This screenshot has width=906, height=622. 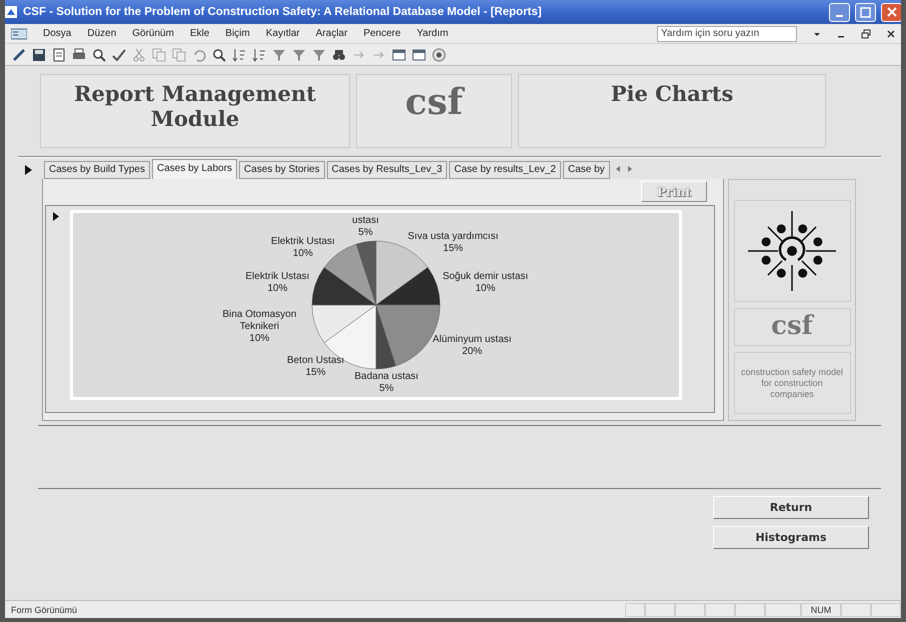 What do you see at coordinates (59, 54) in the screenshot?
I see `document-icon` at bounding box center [59, 54].